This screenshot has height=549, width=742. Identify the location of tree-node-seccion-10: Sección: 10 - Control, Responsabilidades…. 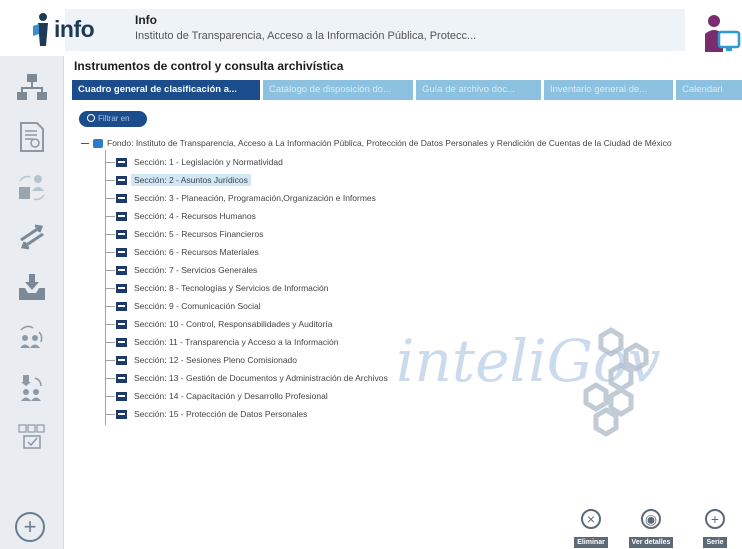
(220, 324).